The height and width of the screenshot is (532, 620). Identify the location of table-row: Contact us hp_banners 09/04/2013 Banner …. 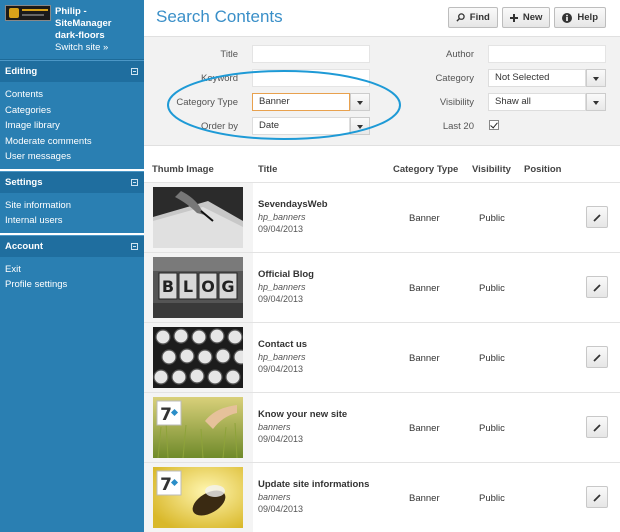
(382, 357).